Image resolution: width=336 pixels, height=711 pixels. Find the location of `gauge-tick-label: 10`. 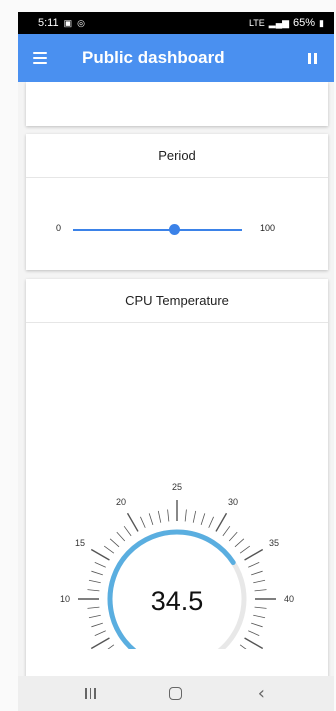

gauge-tick-label: 10 is located at coordinates (65, 599).